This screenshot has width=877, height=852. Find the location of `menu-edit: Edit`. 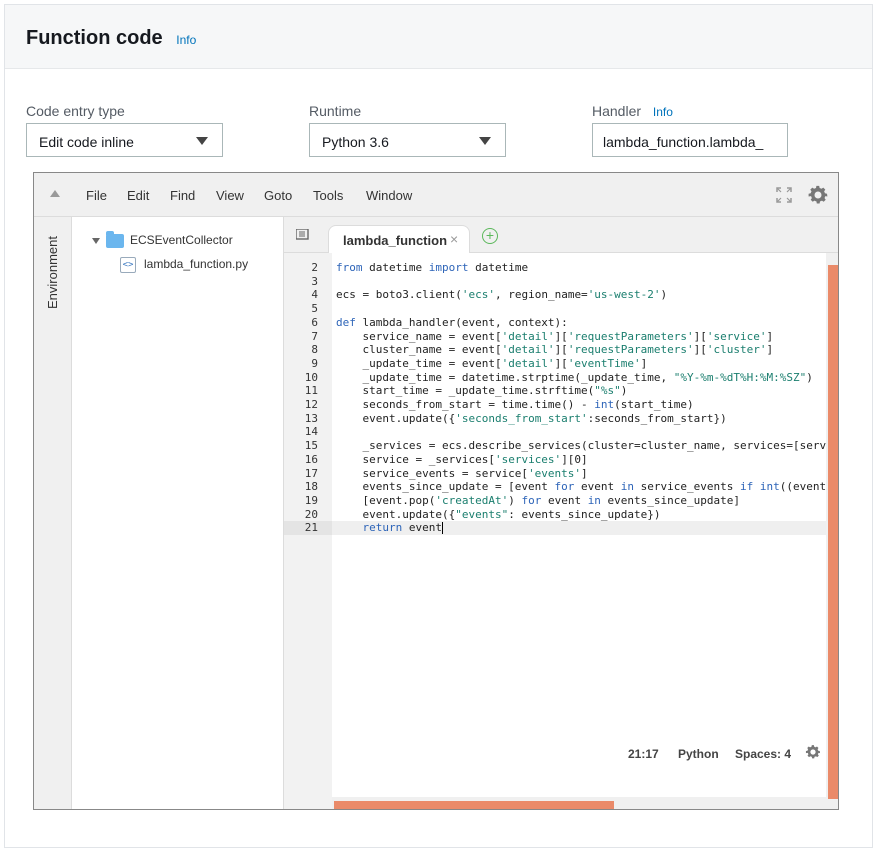

menu-edit: Edit is located at coordinates (138, 195).